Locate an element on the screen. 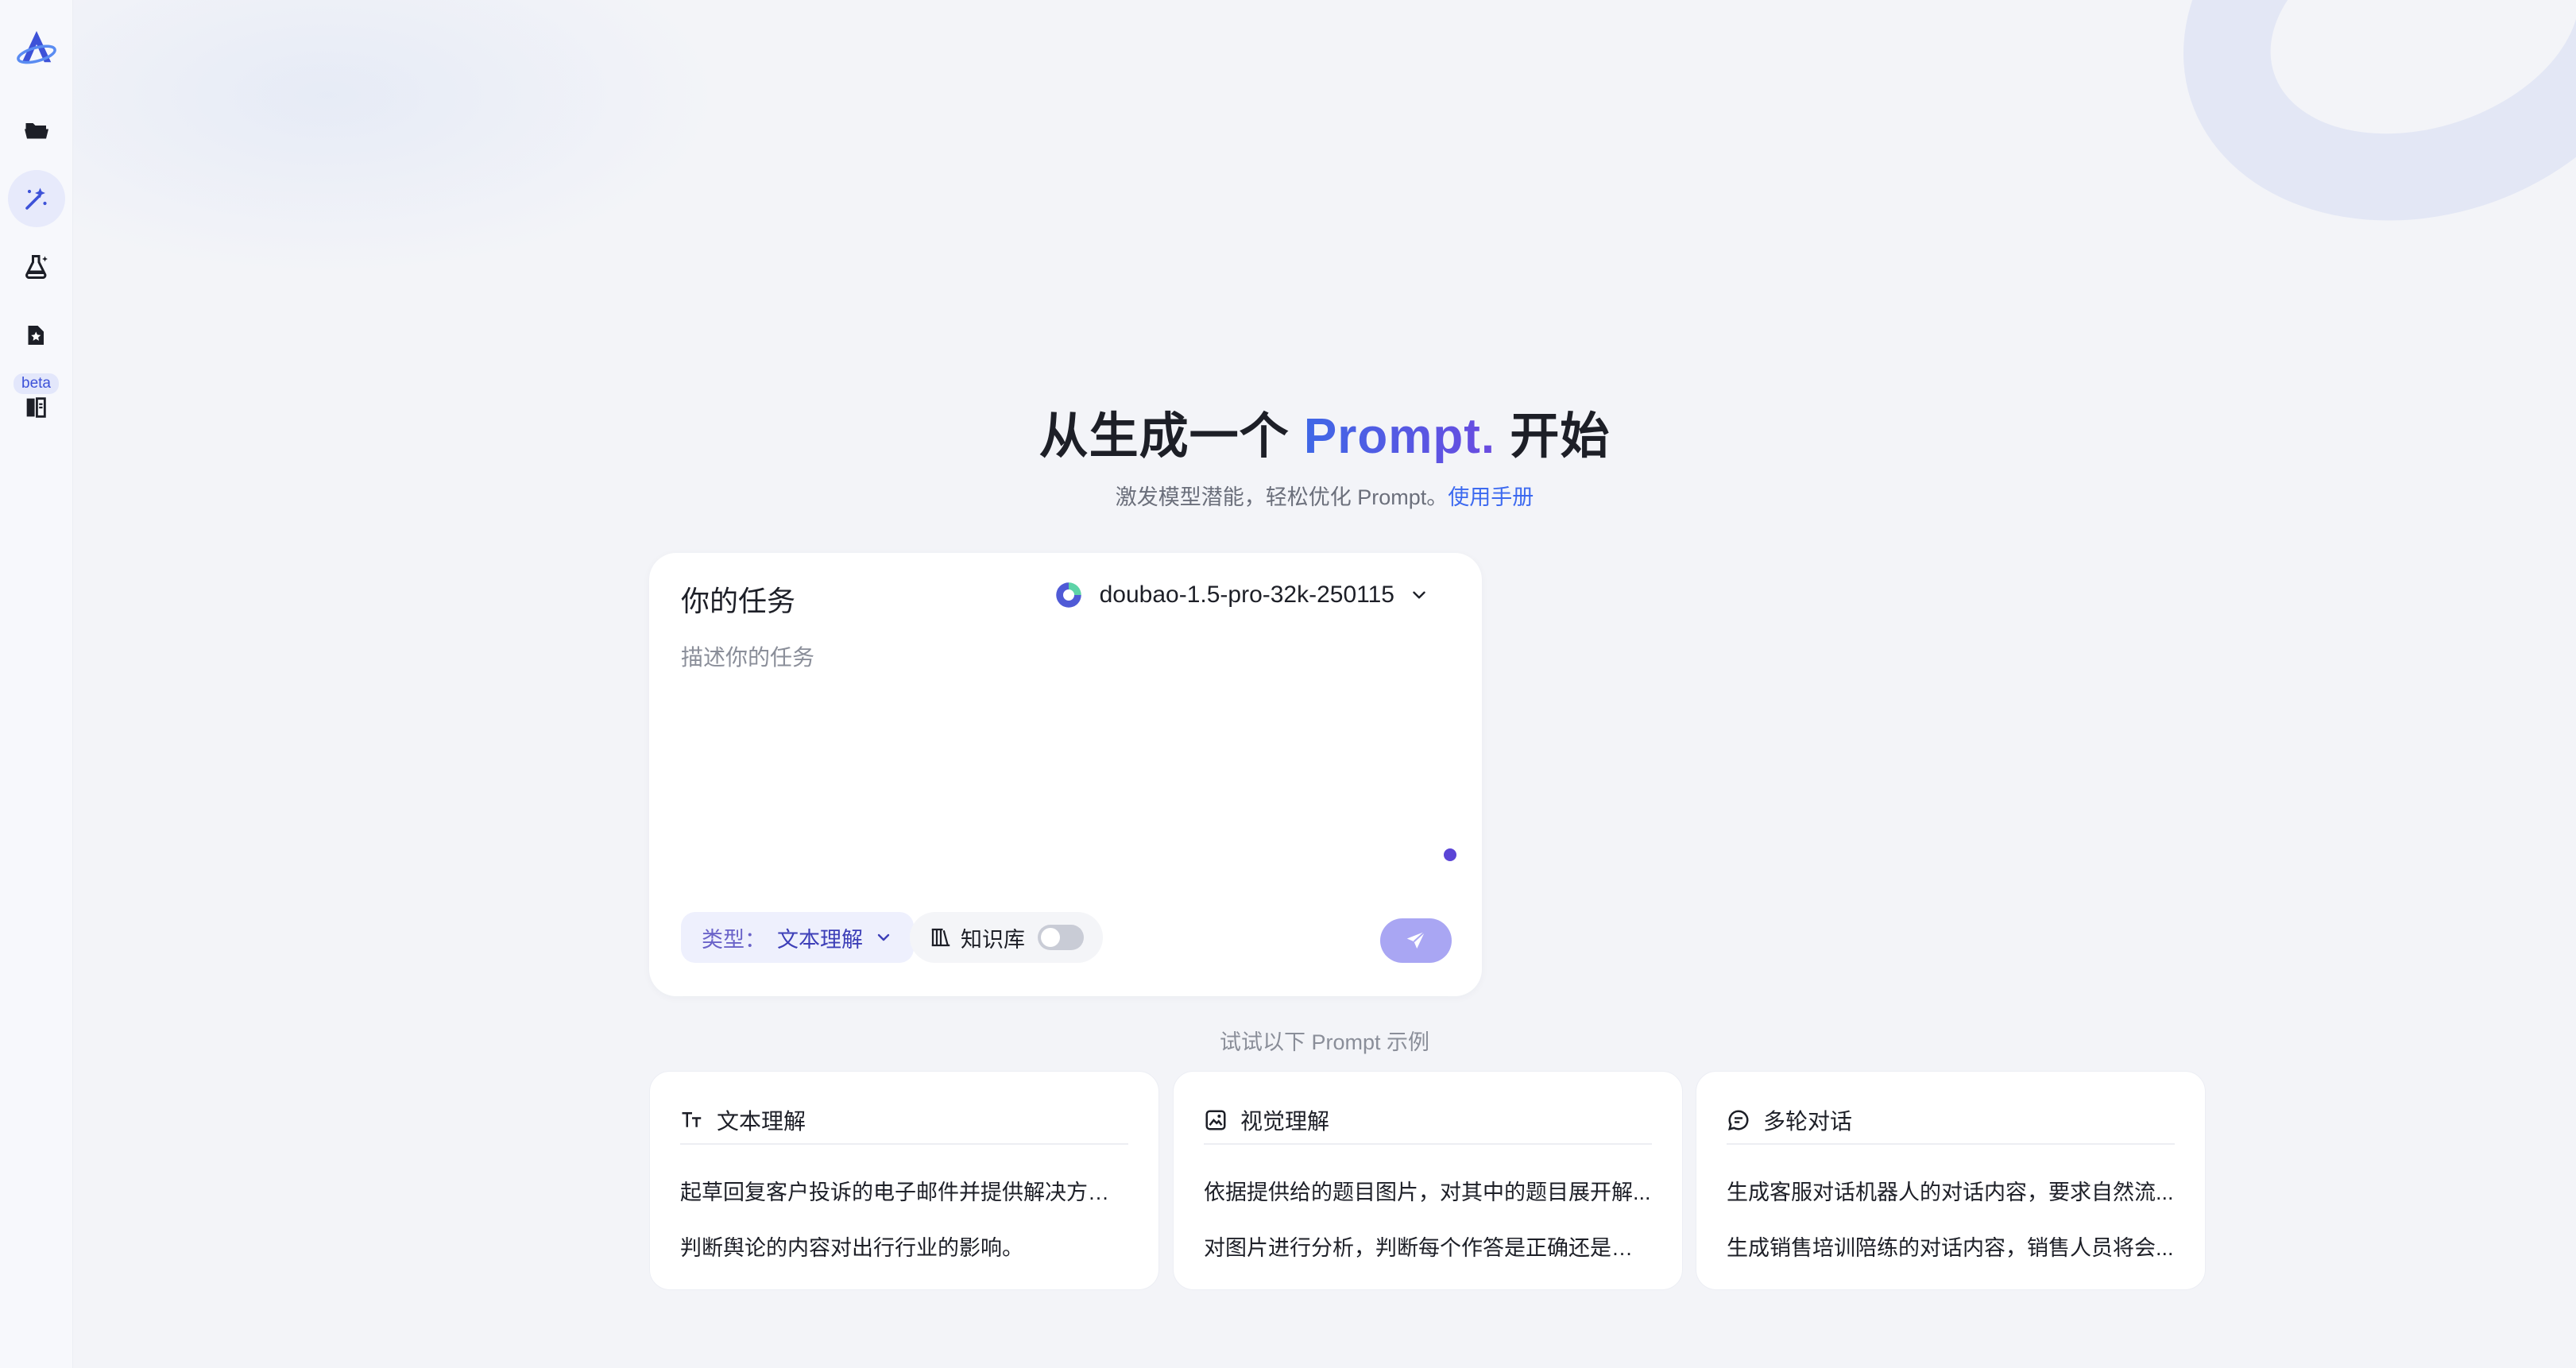 The height and width of the screenshot is (1368, 2576). image-icon is located at coordinates (1215, 1120).